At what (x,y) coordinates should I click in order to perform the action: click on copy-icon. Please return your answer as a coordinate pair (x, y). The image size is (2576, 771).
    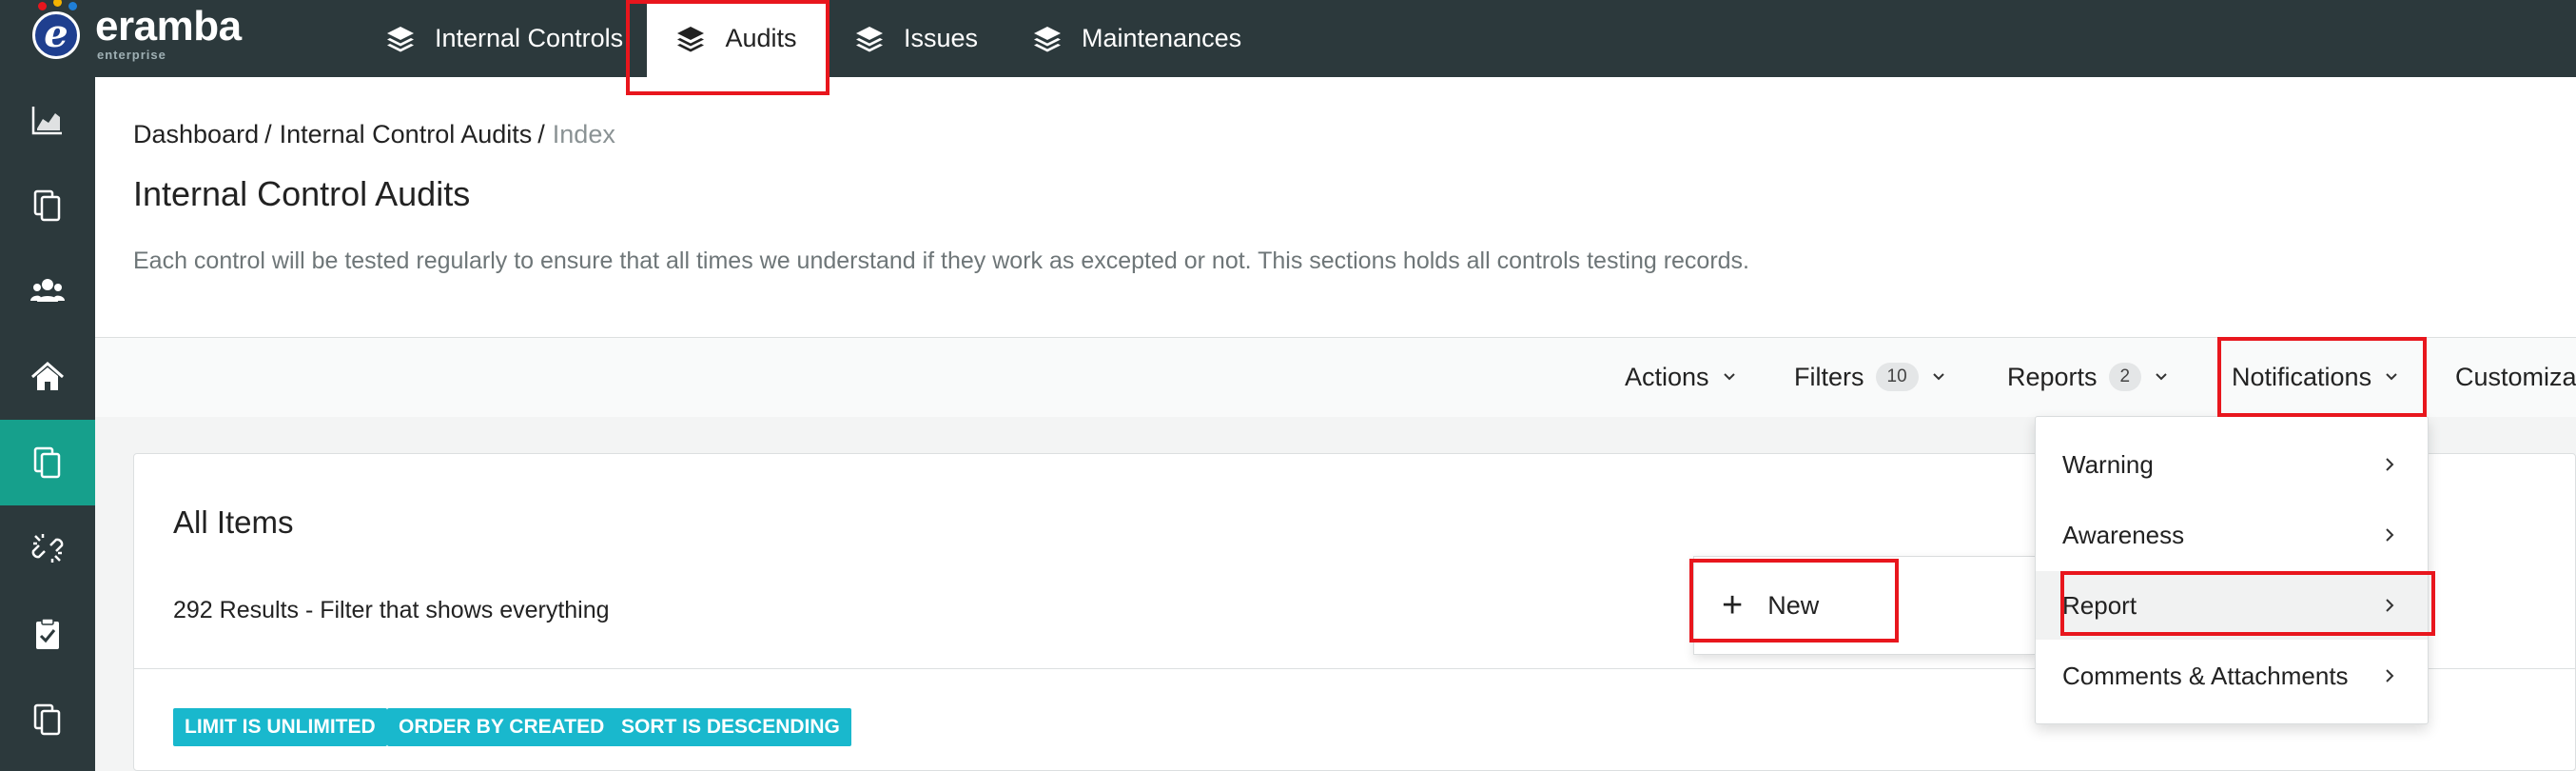
    Looking at the image, I should click on (47, 206).